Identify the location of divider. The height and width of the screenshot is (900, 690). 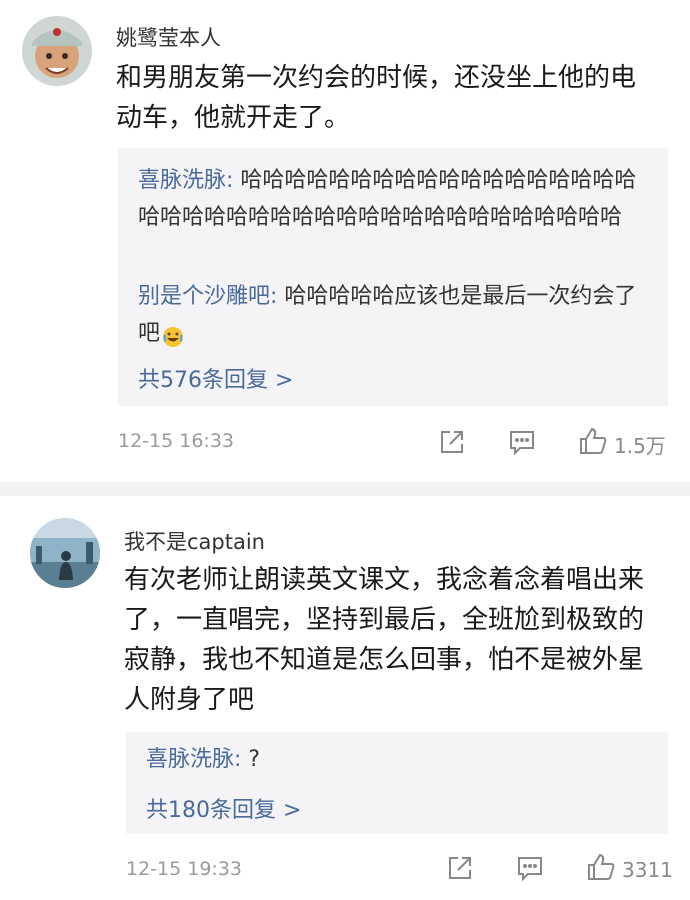
(345, 489).